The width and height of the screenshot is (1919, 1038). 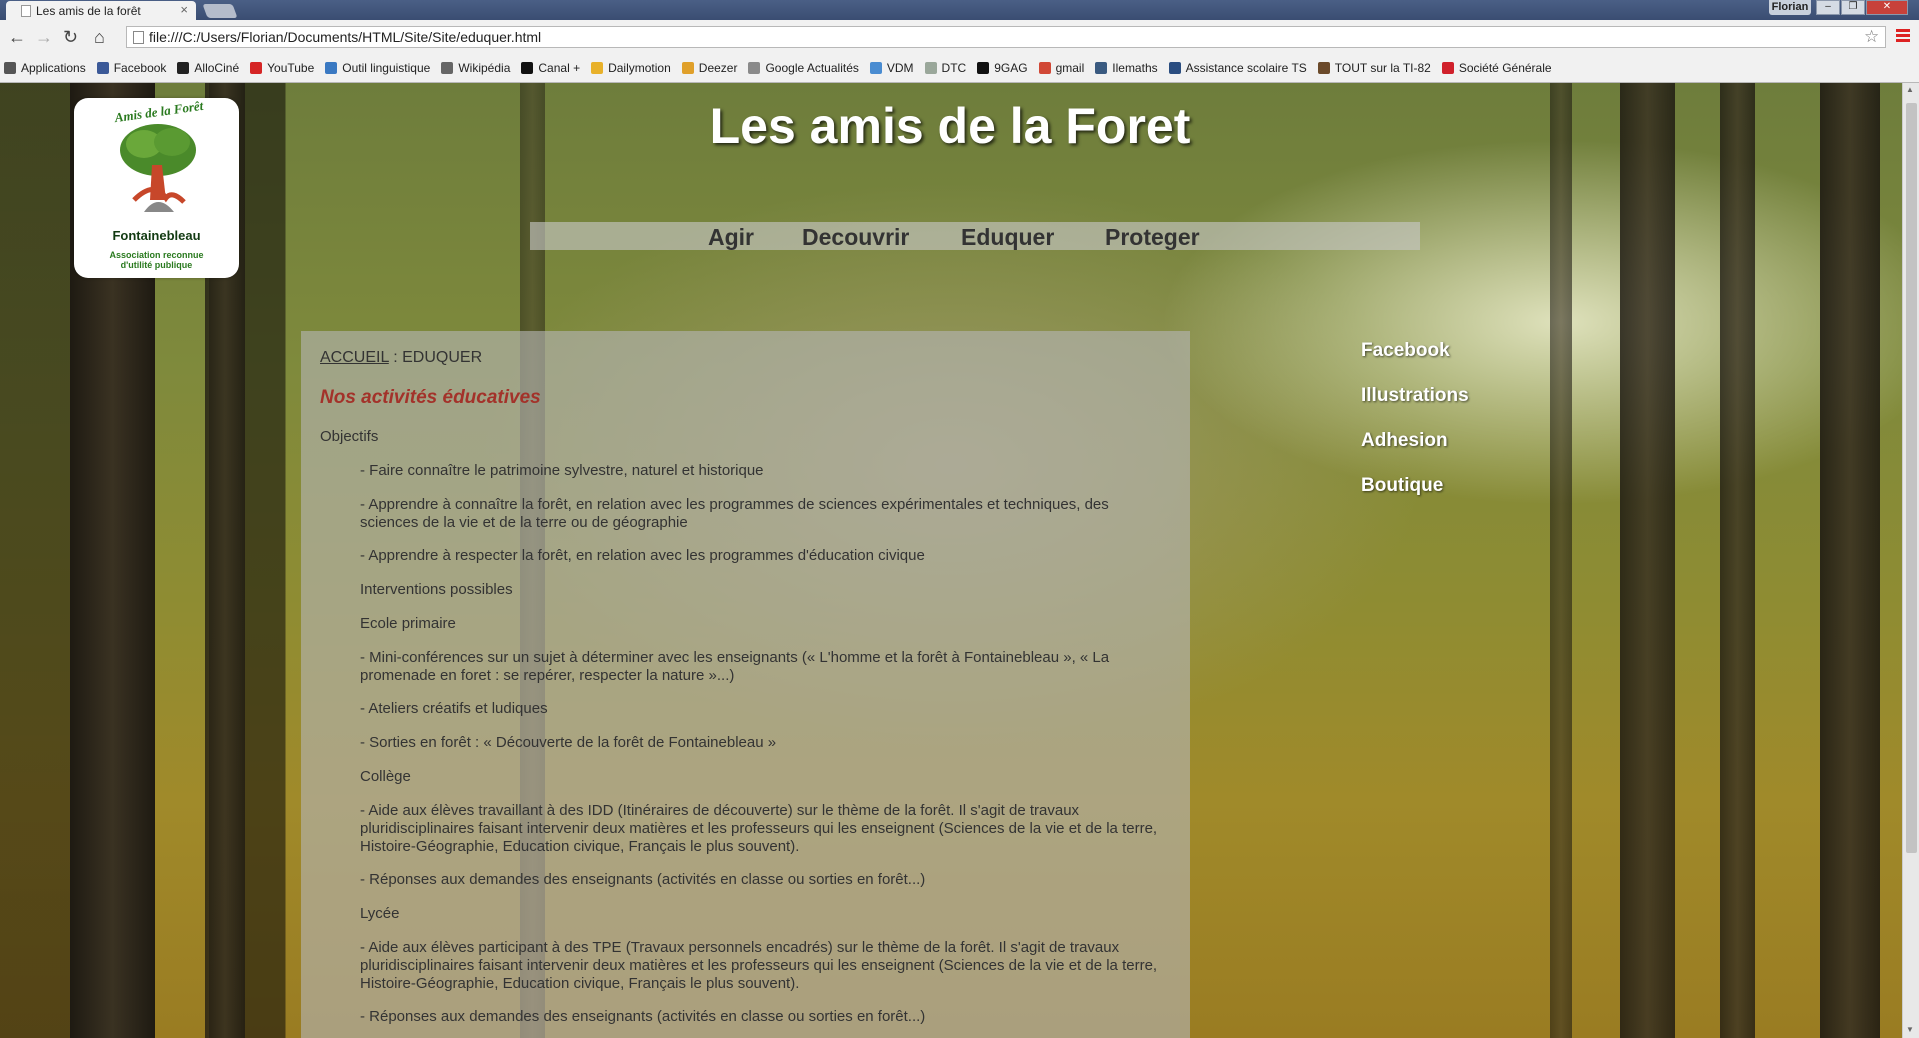 What do you see at coordinates (1447, 68) in the screenshot?
I see `bank-icon` at bounding box center [1447, 68].